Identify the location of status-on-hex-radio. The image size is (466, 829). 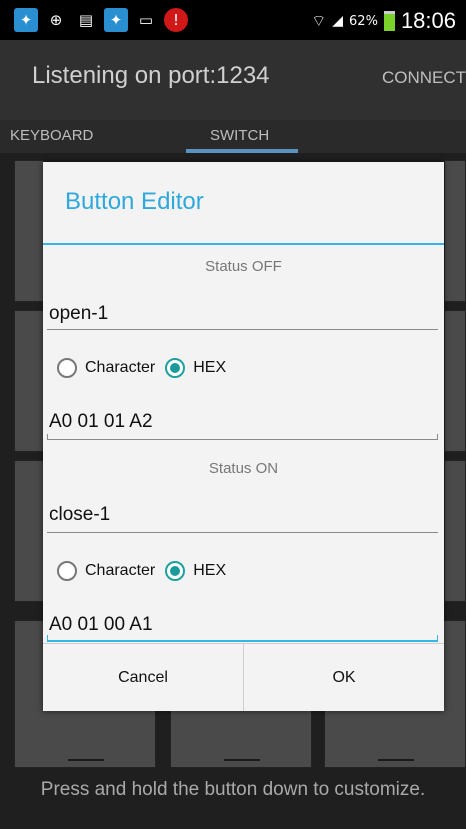
(175, 571).